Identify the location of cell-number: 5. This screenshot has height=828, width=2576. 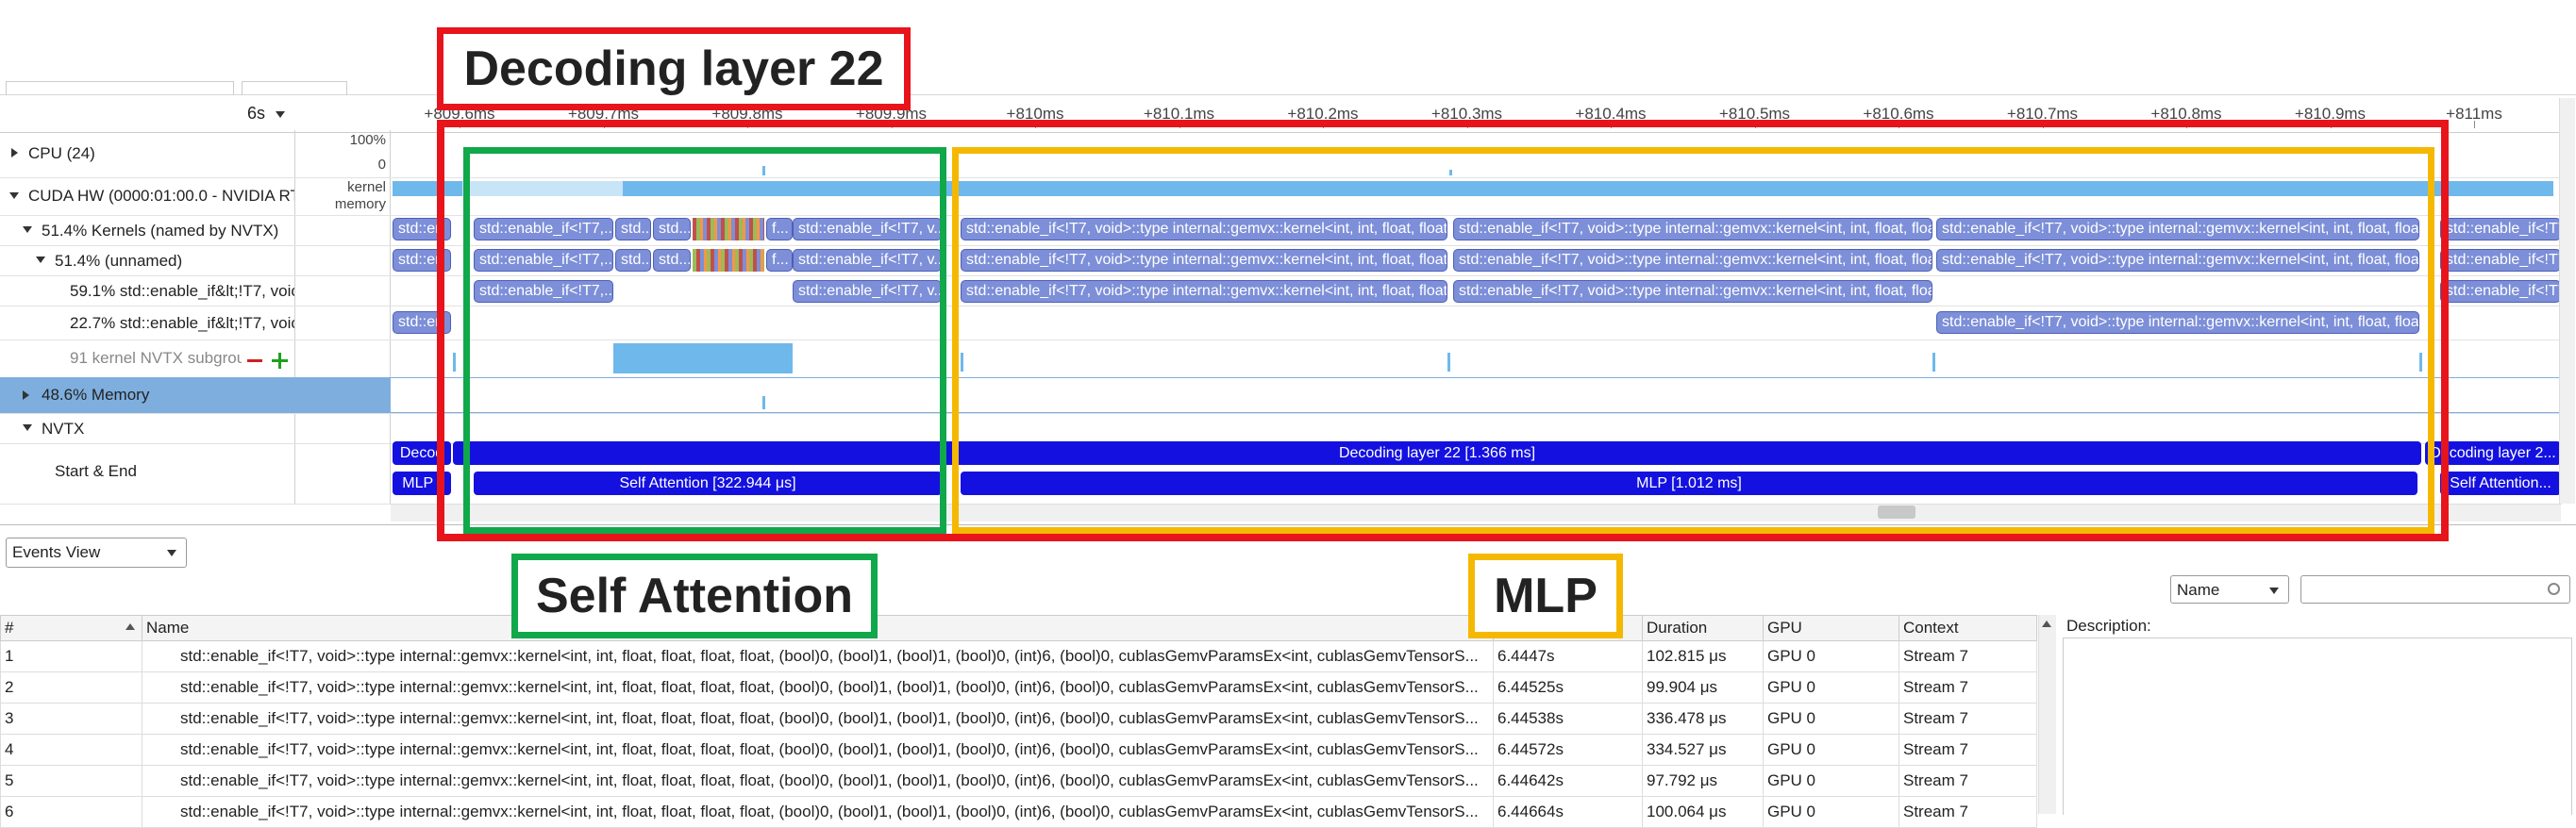
(71, 781).